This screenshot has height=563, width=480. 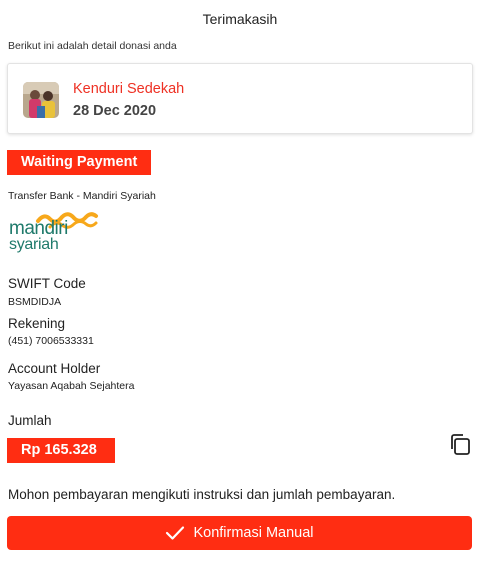 What do you see at coordinates (79, 162) in the screenshot?
I see `status-badge: Waiting Payment` at bounding box center [79, 162].